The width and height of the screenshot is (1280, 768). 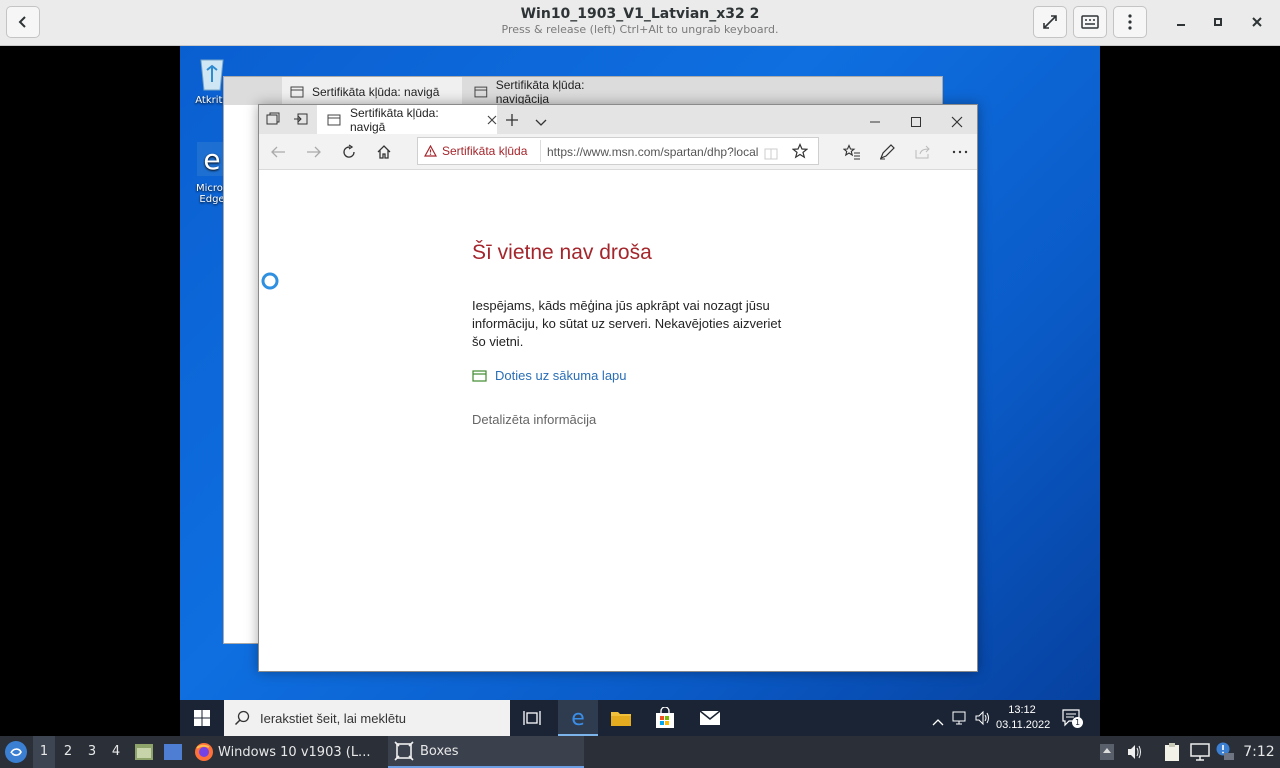 What do you see at coordinates (486, 752) in the screenshot?
I see `task-boxes-window: Boxes` at bounding box center [486, 752].